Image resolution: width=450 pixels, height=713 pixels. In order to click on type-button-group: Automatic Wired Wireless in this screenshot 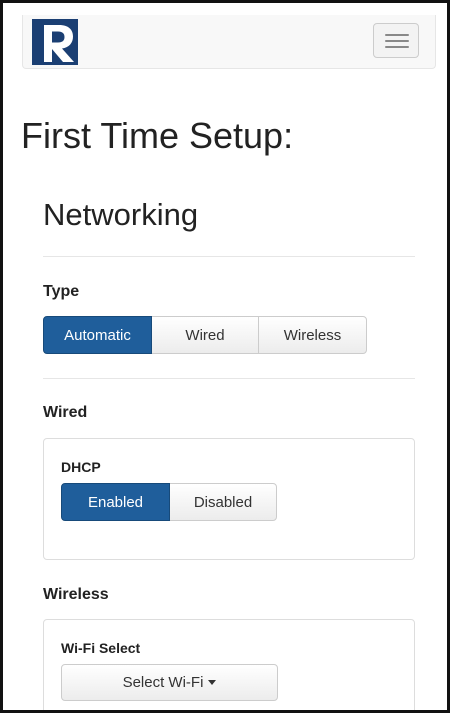, I will do `click(205, 335)`.